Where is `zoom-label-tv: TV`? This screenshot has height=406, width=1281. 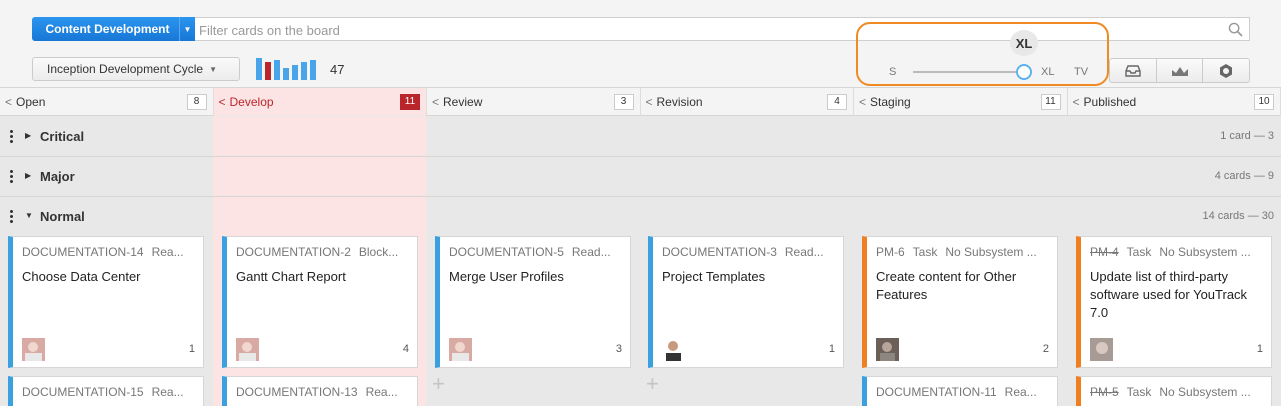 zoom-label-tv: TV is located at coordinates (1081, 72).